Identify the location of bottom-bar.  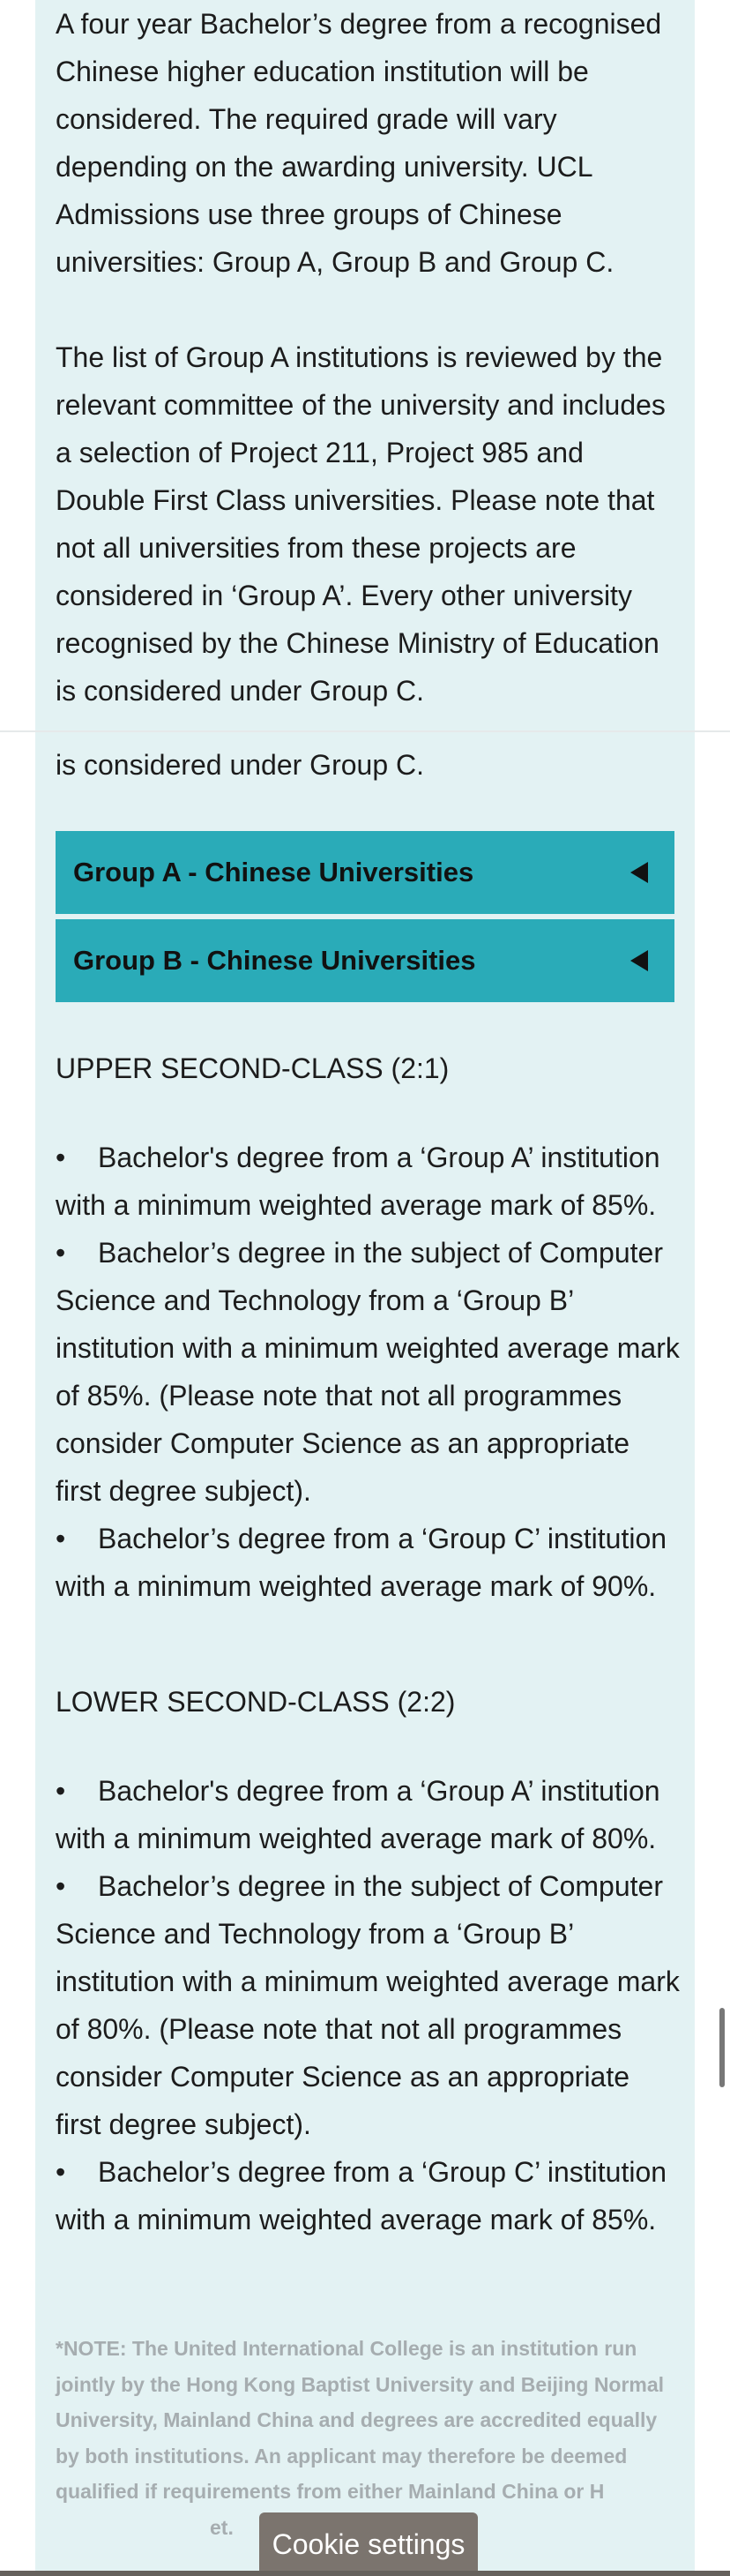
(365, 2574).